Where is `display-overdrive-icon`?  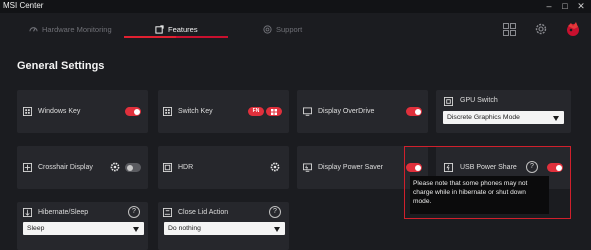
display-overdrive-icon is located at coordinates (307, 111).